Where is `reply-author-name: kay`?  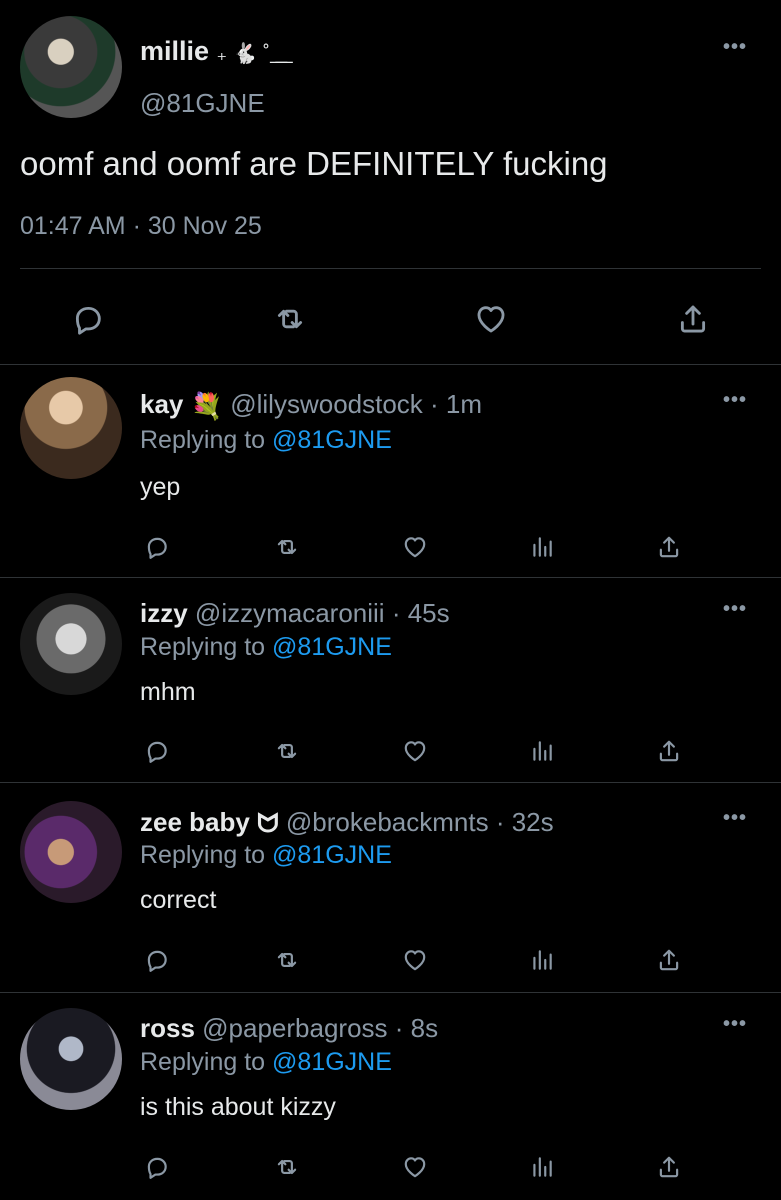 reply-author-name: kay is located at coordinates (161, 404).